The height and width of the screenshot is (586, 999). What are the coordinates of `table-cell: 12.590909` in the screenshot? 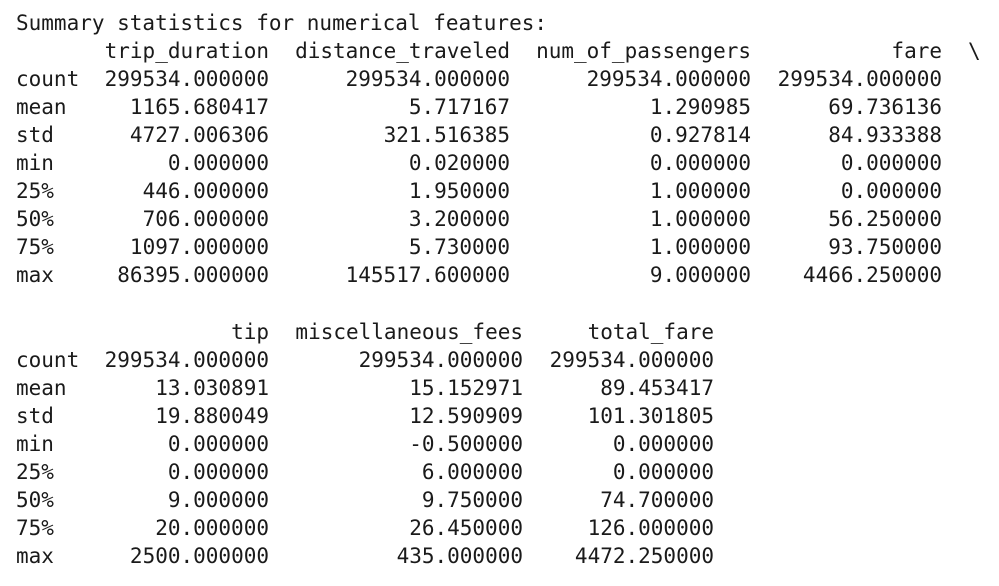 It's located at (466, 416).